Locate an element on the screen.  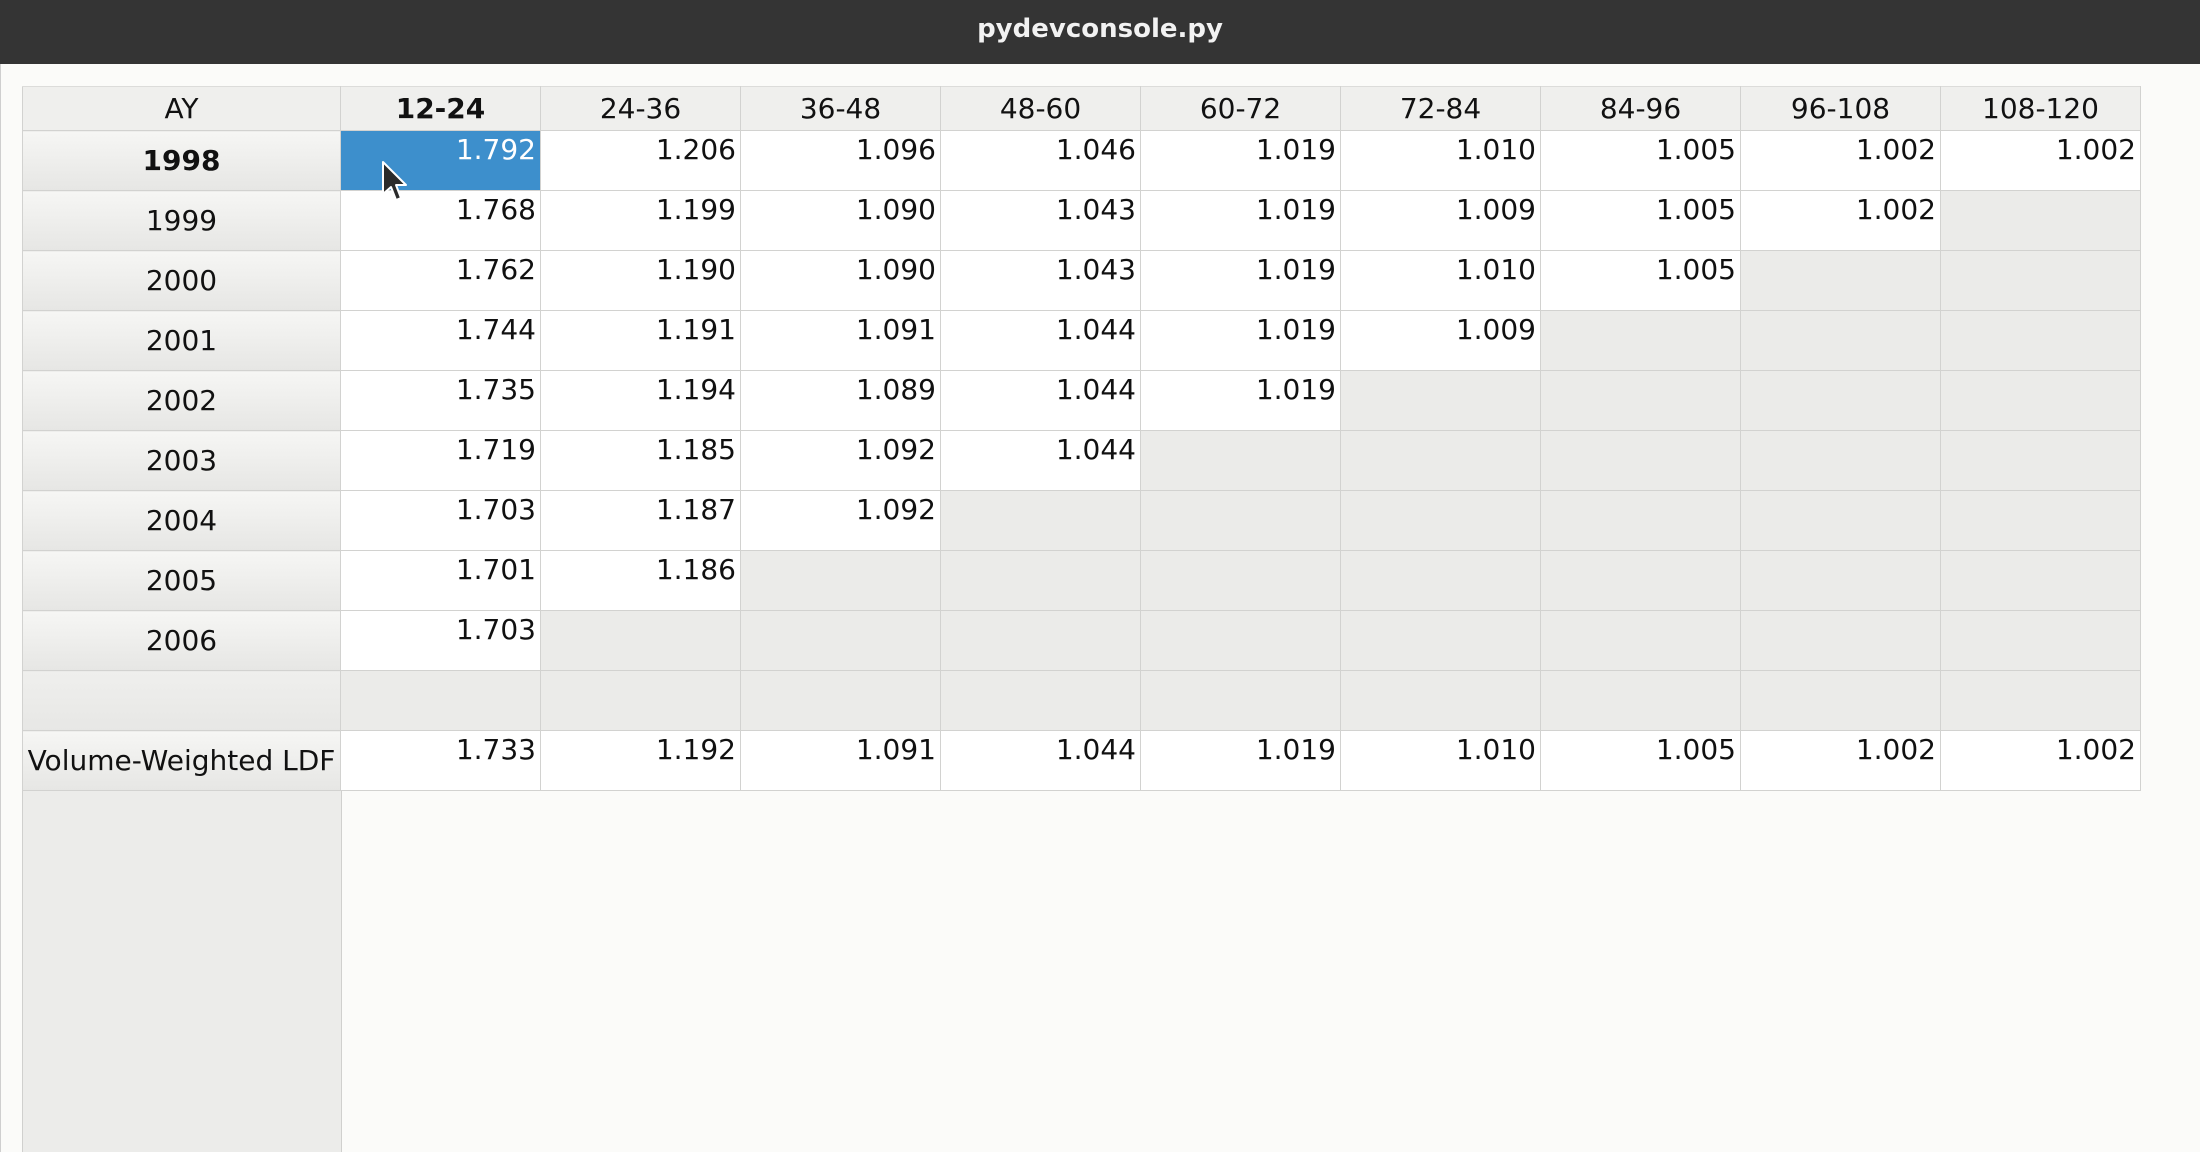
table-cell: 1.199 is located at coordinates (640, 220).